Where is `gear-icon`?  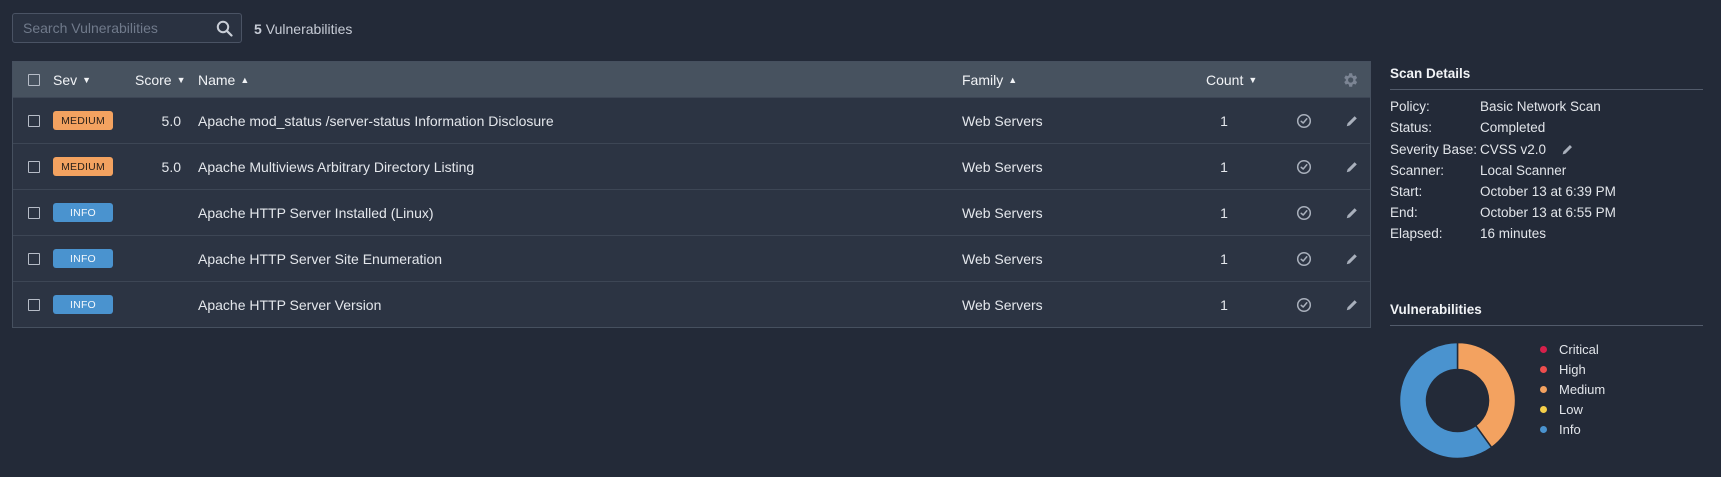
gear-icon is located at coordinates (1350, 80).